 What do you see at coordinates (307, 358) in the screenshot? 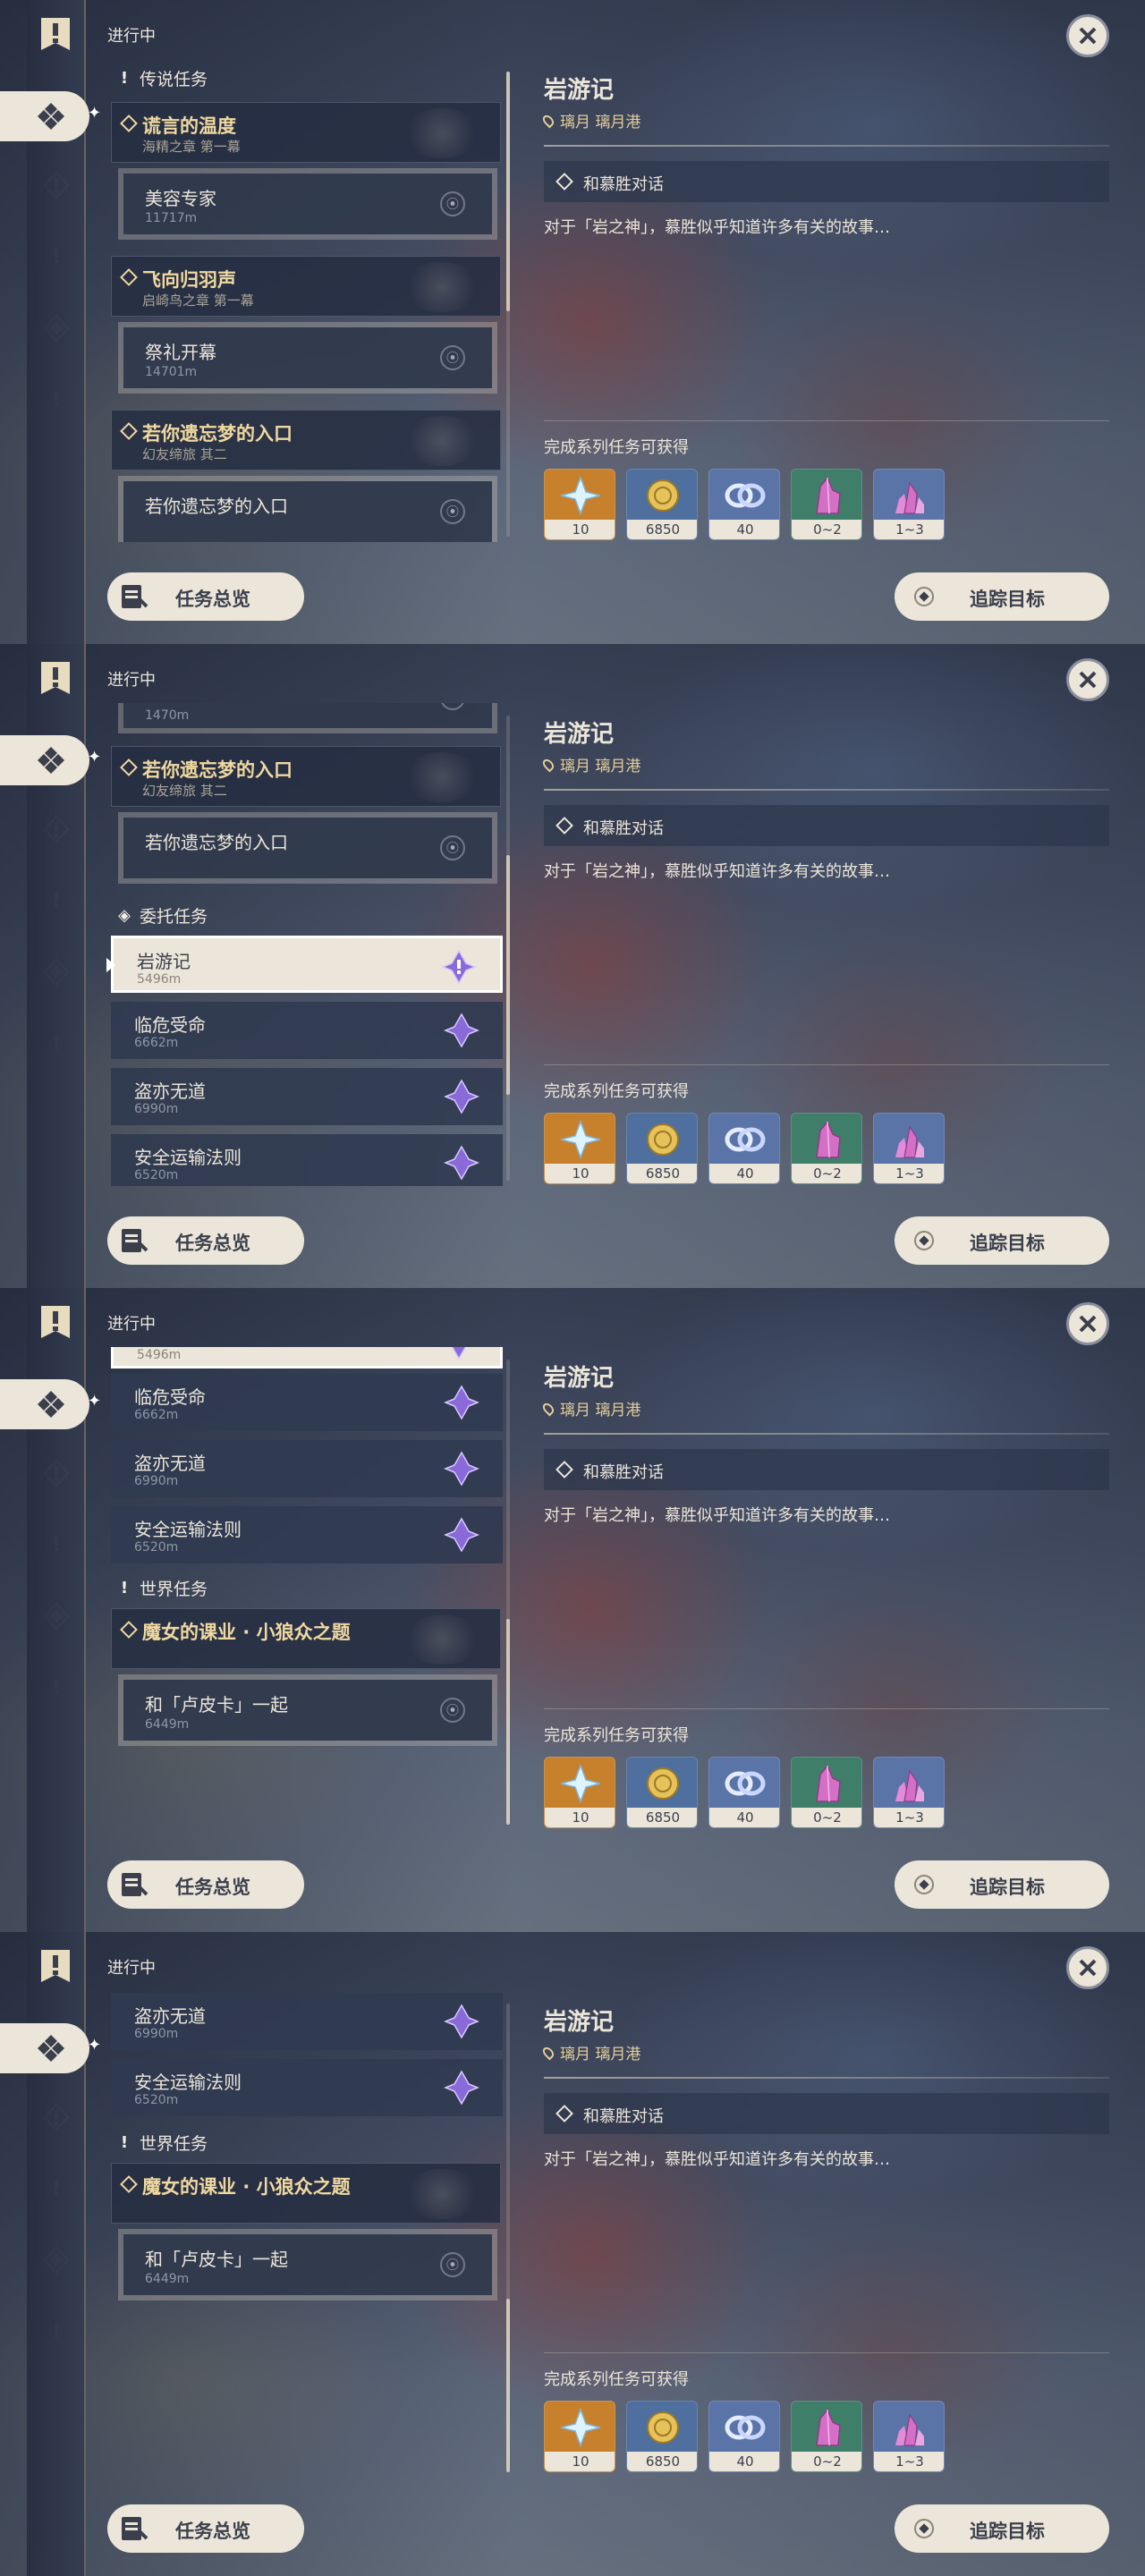
I see `sub-quest-card: 祭礼开幕 14701m ⦿` at bounding box center [307, 358].